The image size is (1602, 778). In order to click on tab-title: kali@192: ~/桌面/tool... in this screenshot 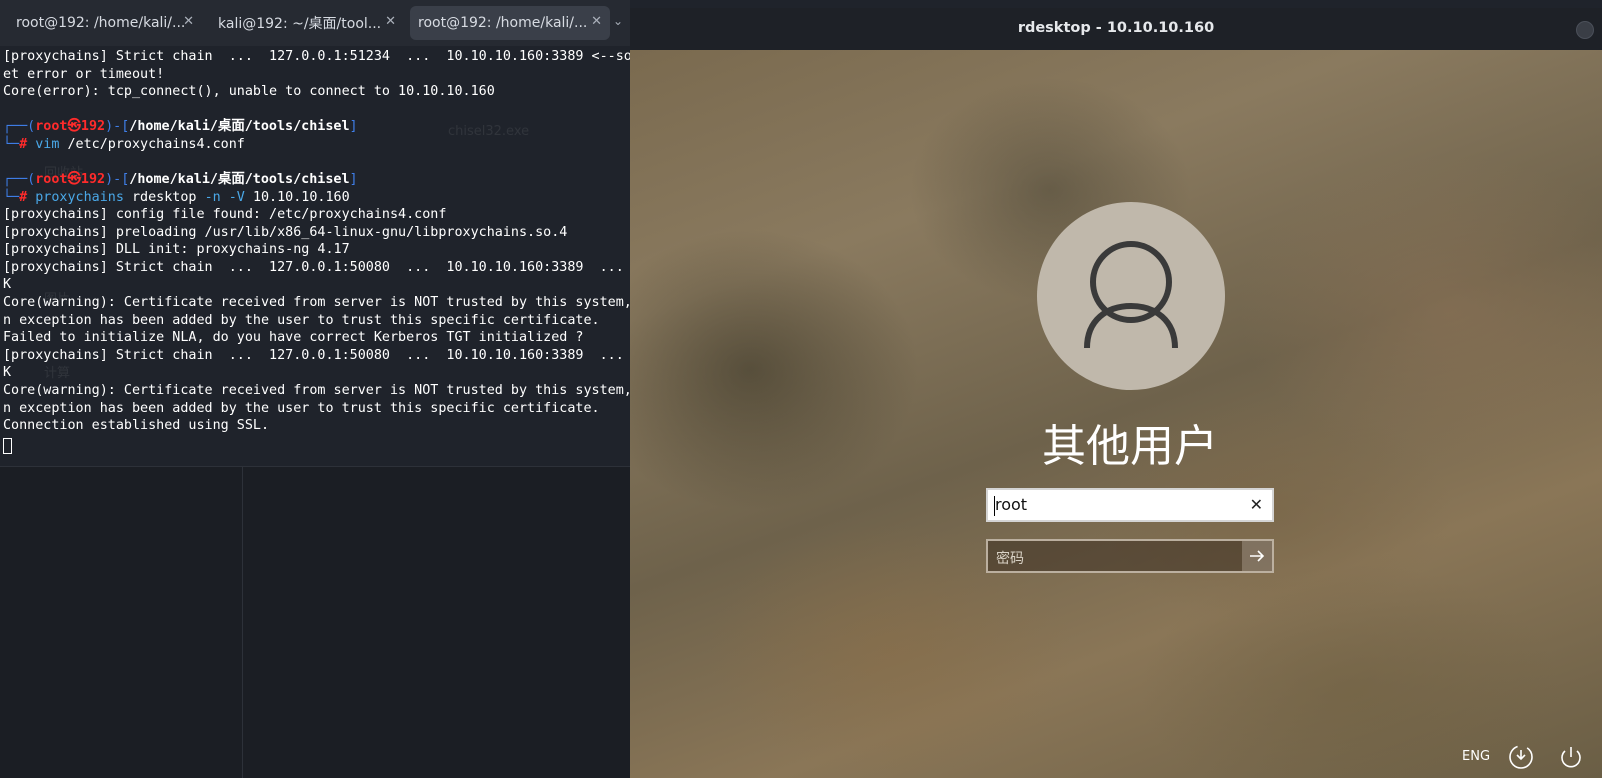, I will do `click(300, 24)`.